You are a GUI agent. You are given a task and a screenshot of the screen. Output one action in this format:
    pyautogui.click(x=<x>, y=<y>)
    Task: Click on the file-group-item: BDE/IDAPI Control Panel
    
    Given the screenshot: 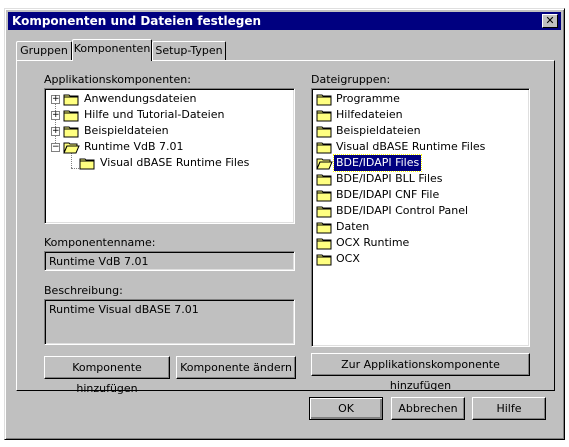 What is the action you would take?
    pyautogui.click(x=419, y=211)
    